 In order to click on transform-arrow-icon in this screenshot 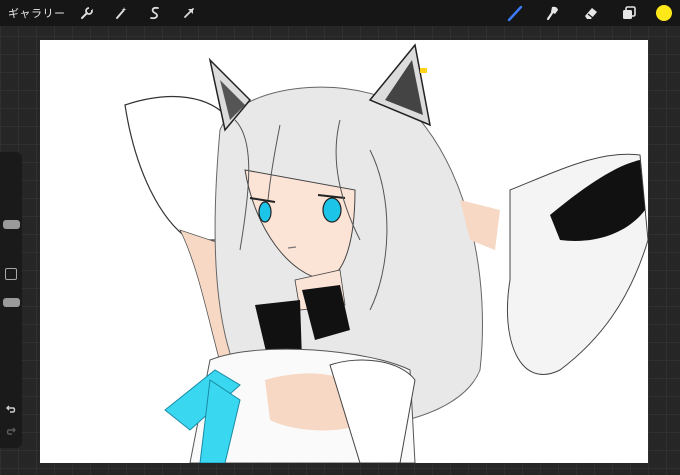, I will do `click(189, 13)`.